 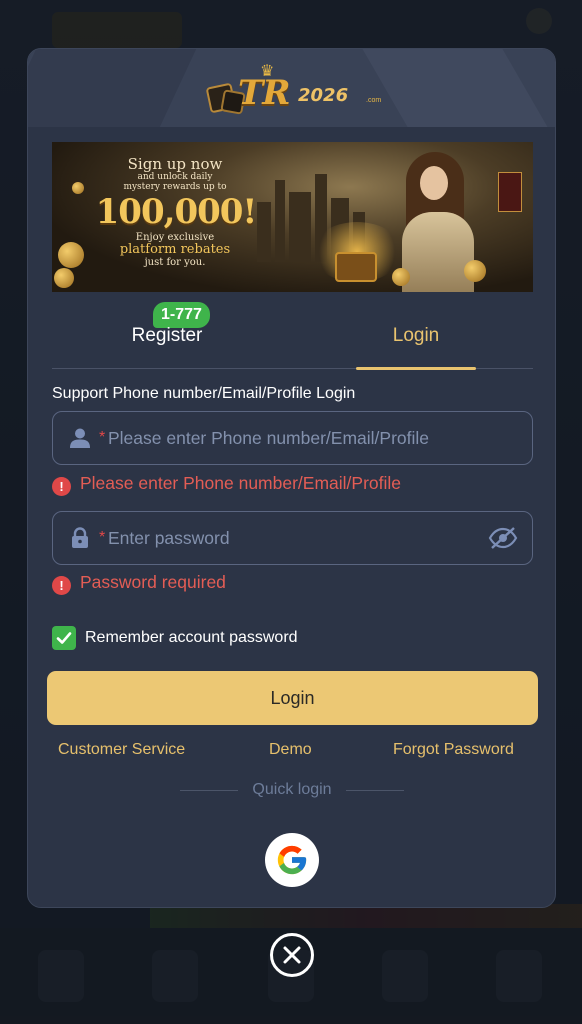 What do you see at coordinates (80, 537) in the screenshot?
I see `lock-icon` at bounding box center [80, 537].